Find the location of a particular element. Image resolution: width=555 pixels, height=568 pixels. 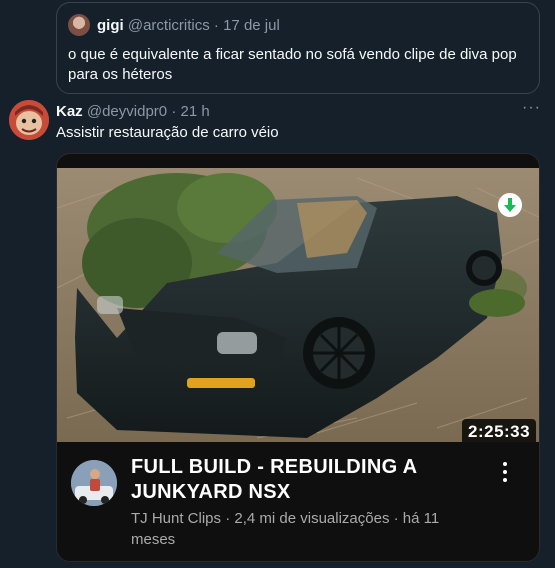

quoted-author-handle: @arcticritics is located at coordinates (169, 25).